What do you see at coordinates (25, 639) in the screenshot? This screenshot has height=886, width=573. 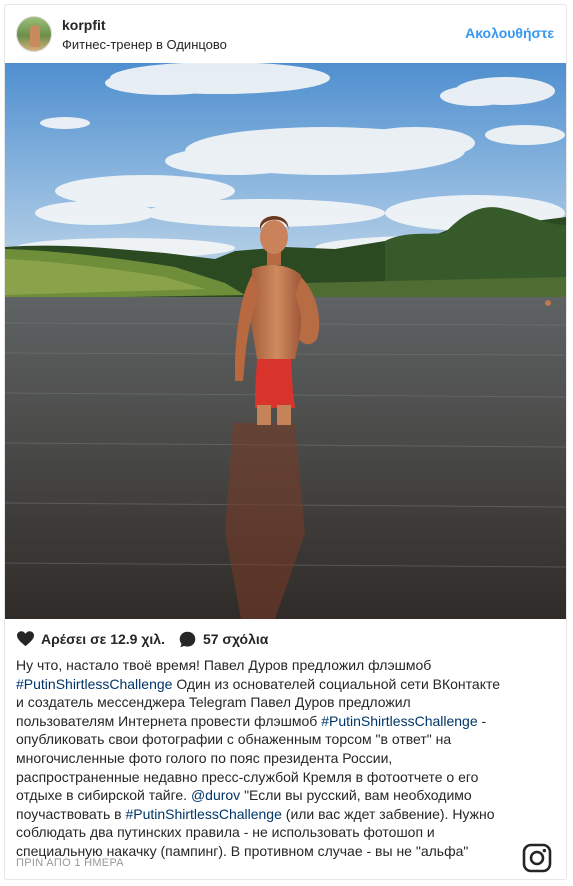 I see `heart-icon` at bounding box center [25, 639].